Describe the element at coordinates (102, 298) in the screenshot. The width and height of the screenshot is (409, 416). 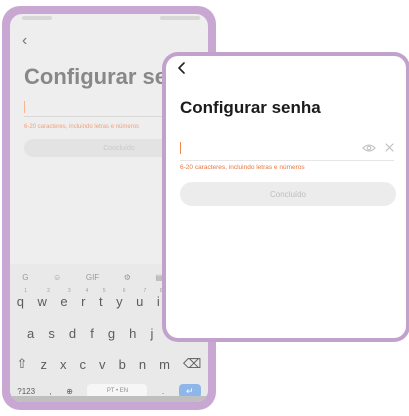
I see `key-t: t5` at that location.